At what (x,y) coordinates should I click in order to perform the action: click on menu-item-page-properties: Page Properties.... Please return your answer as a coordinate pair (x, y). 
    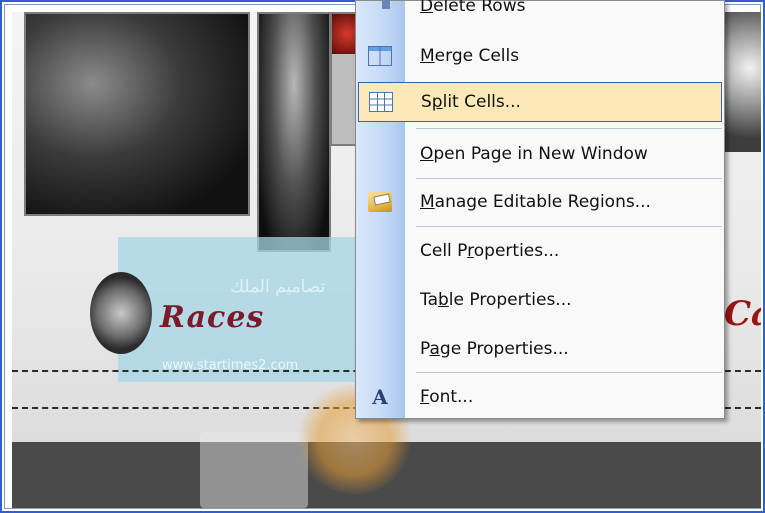
    Looking at the image, I should click on (540, 350).